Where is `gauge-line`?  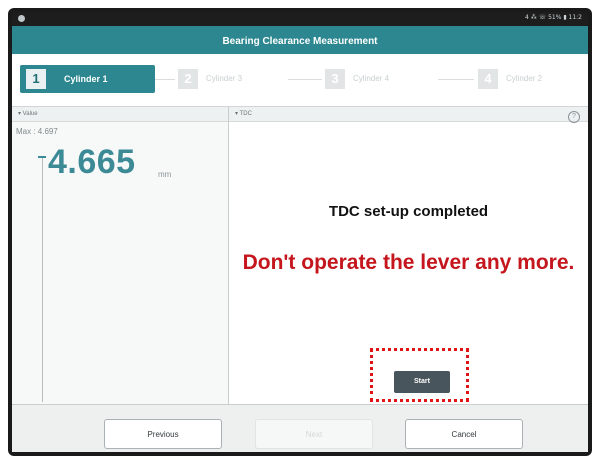 gauge-line is located at coordinates (42, 279).